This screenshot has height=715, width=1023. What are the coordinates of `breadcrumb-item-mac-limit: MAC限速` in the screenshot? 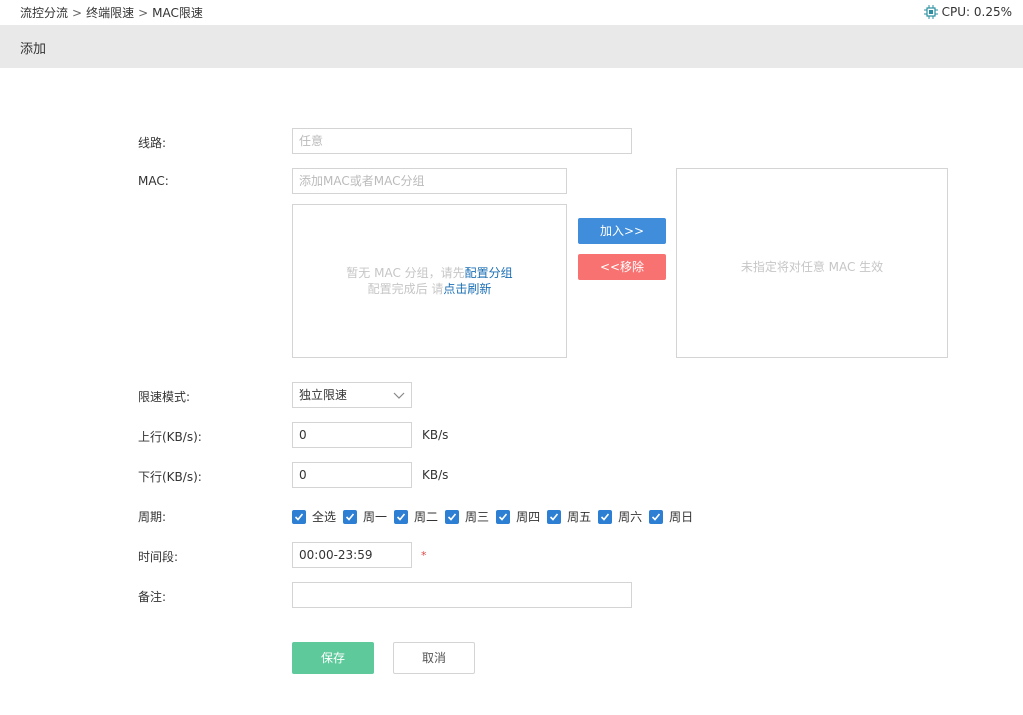 It's located at (177, 13).